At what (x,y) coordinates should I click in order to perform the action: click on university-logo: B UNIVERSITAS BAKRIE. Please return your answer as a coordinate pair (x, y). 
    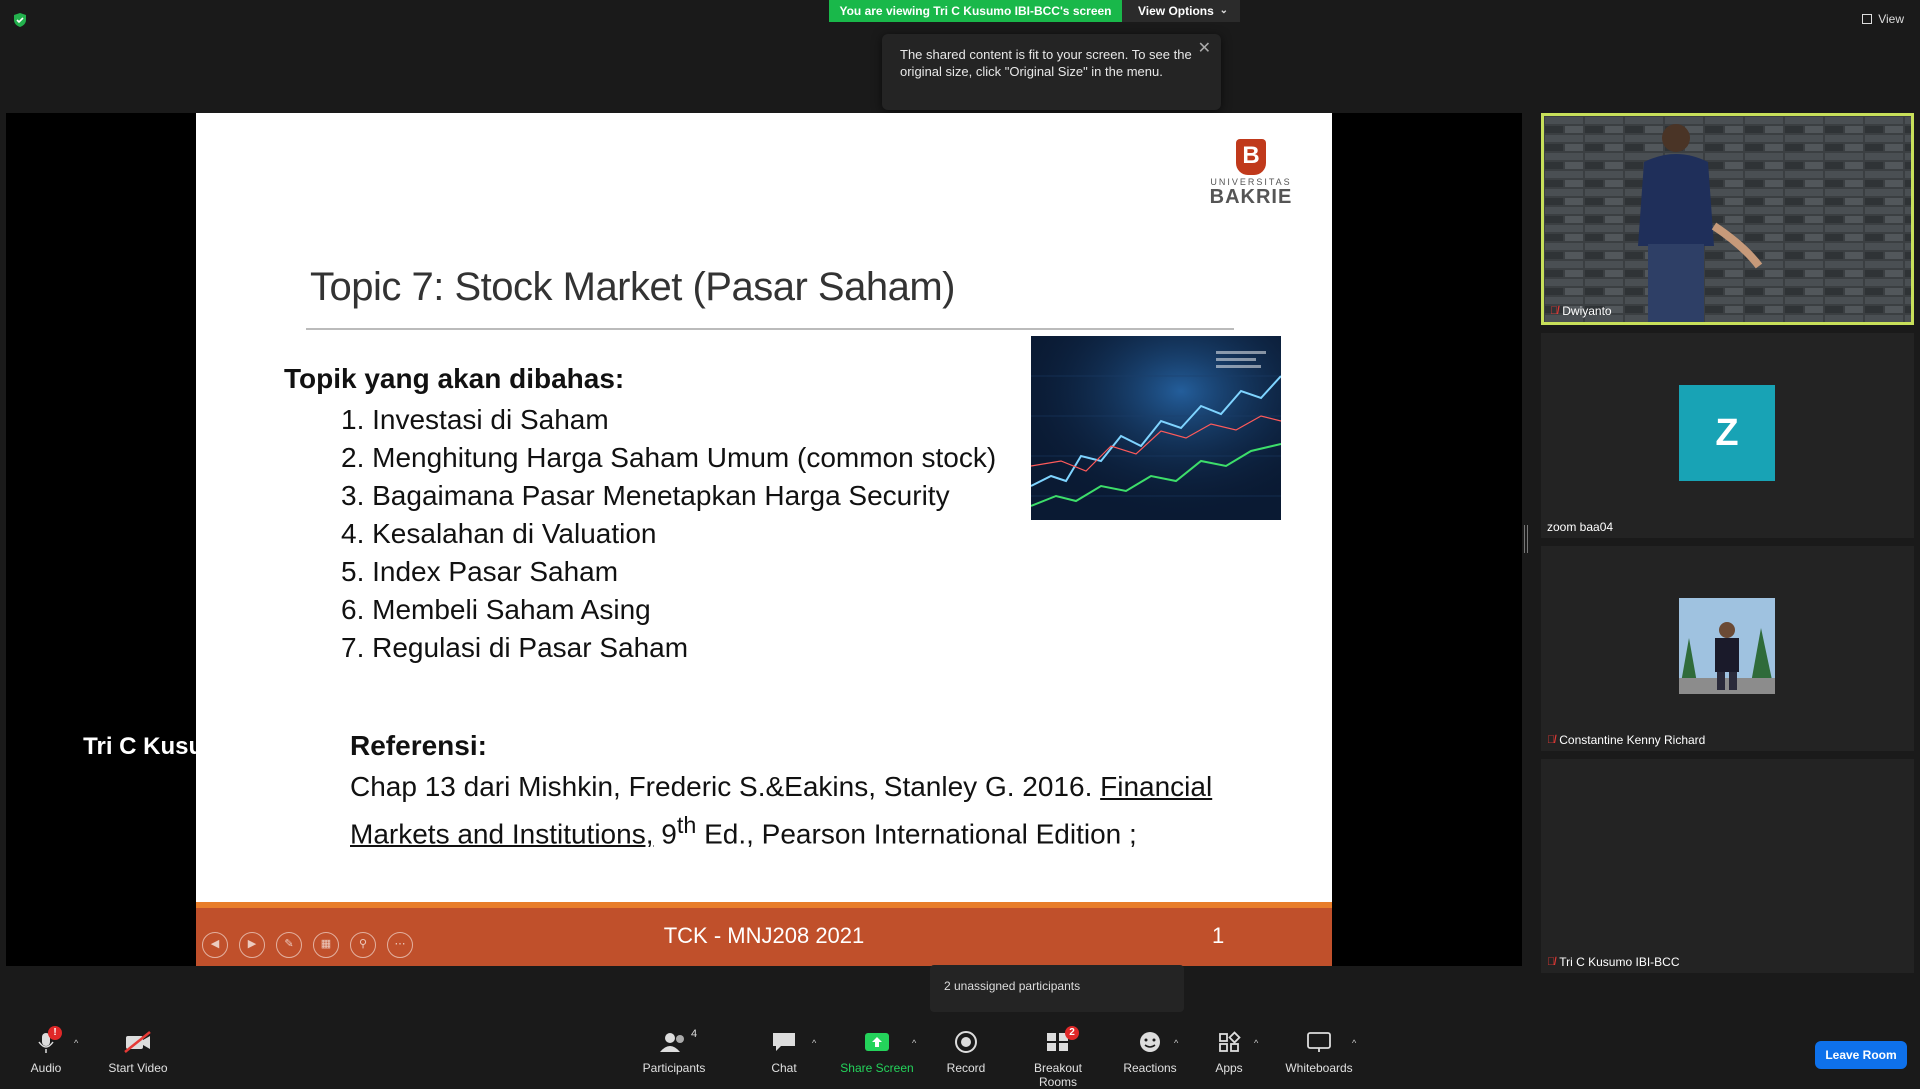
    Looking at the image, I should click on (1251, 174).